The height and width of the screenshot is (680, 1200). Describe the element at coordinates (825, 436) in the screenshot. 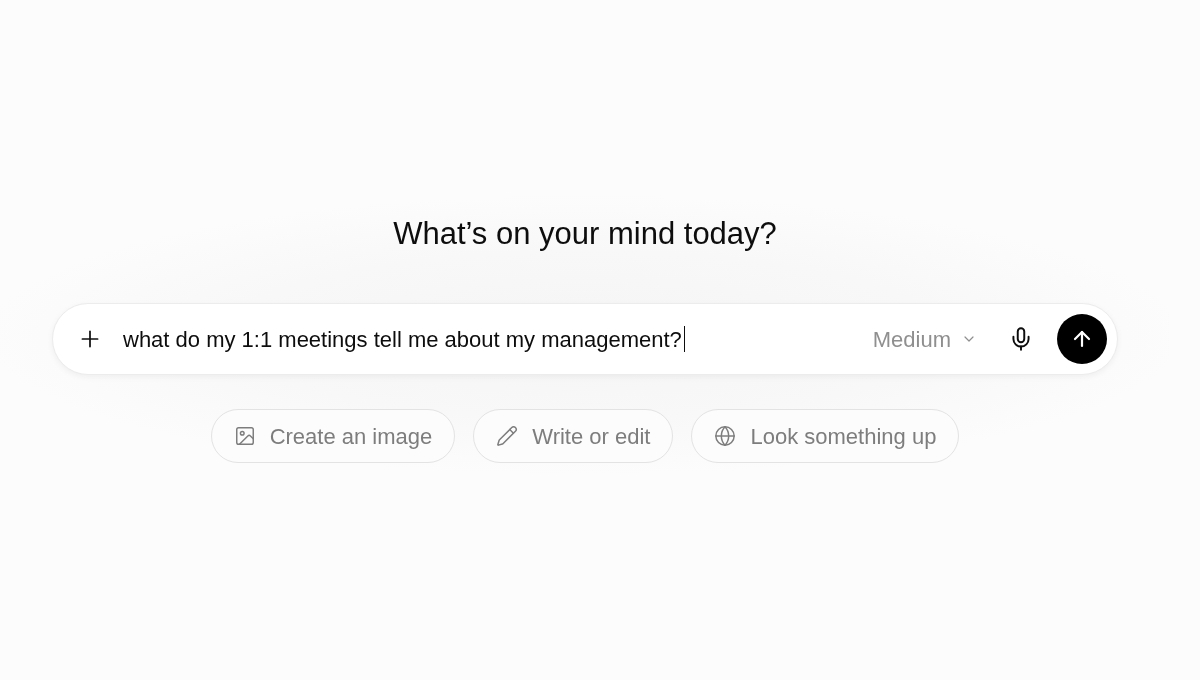

I see `suggestion-chip: Look something up` at that location.